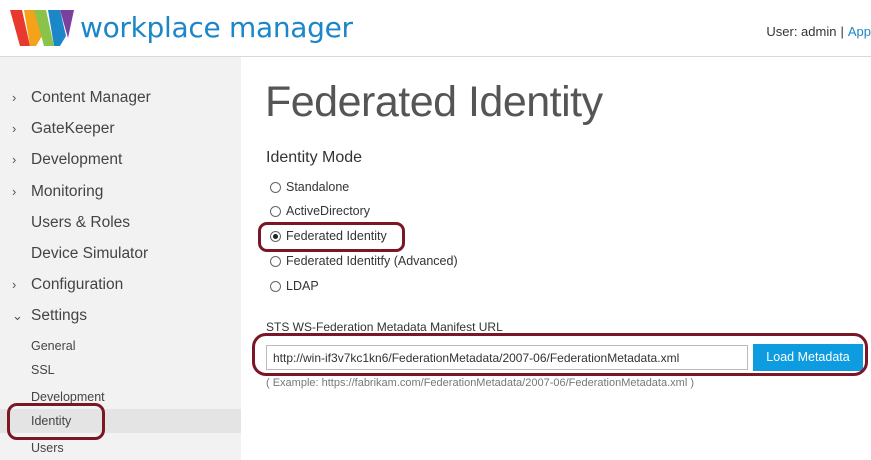 This screenshot has height=460, width=871. Describe the element at coordinates (314, 157) in the screenshot. I see `identity-mode-heading: Identity Mode` at that location.